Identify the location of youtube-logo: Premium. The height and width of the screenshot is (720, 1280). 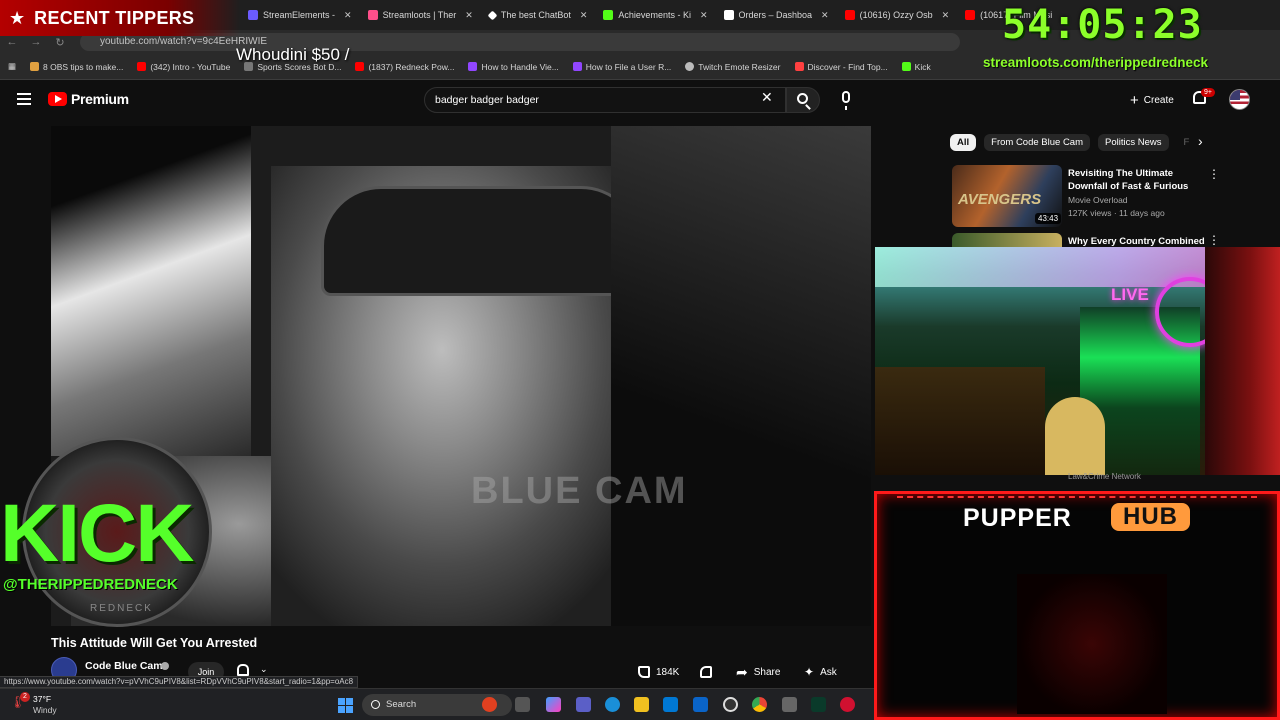
(88, 99).